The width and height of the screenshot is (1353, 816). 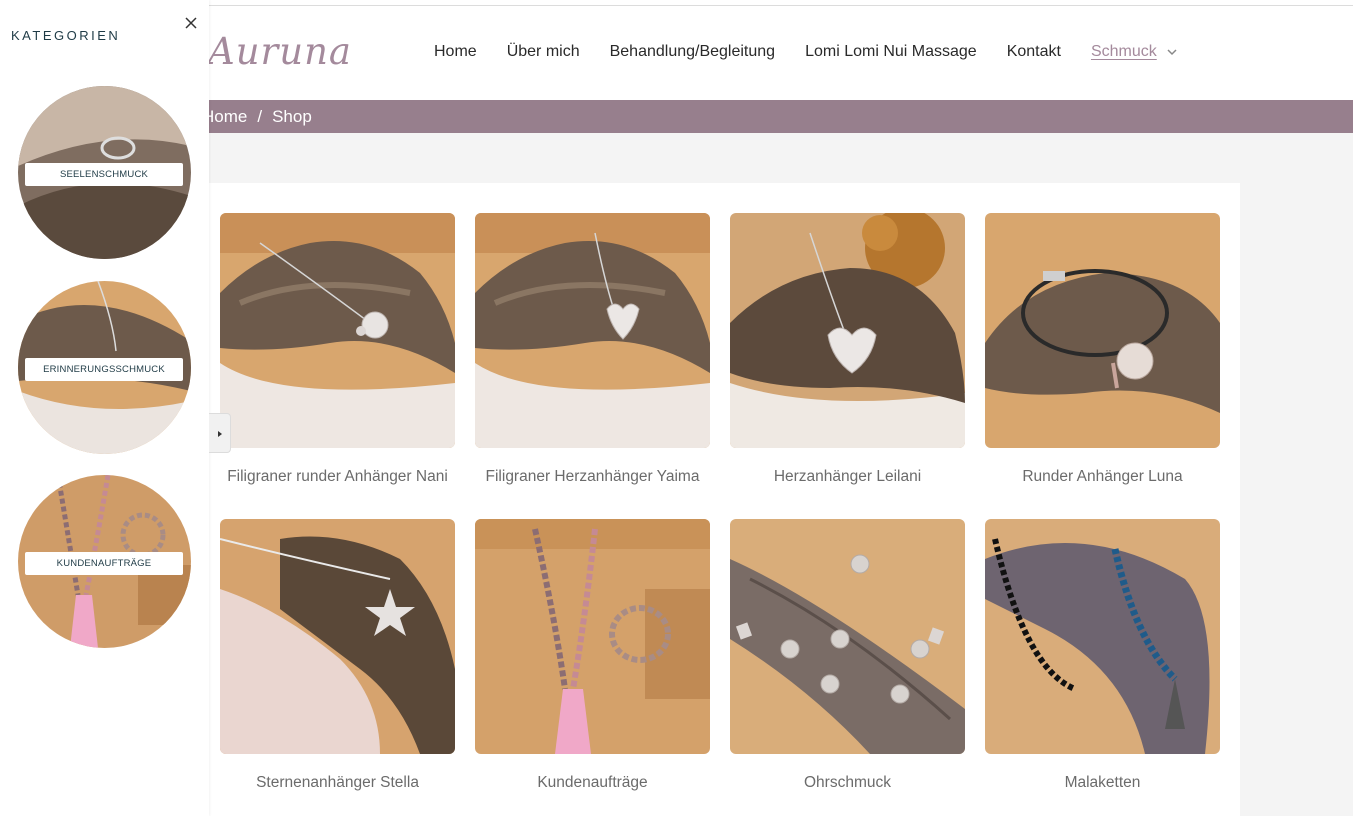 I want to click on close-icon, so click(x=191, y=23).